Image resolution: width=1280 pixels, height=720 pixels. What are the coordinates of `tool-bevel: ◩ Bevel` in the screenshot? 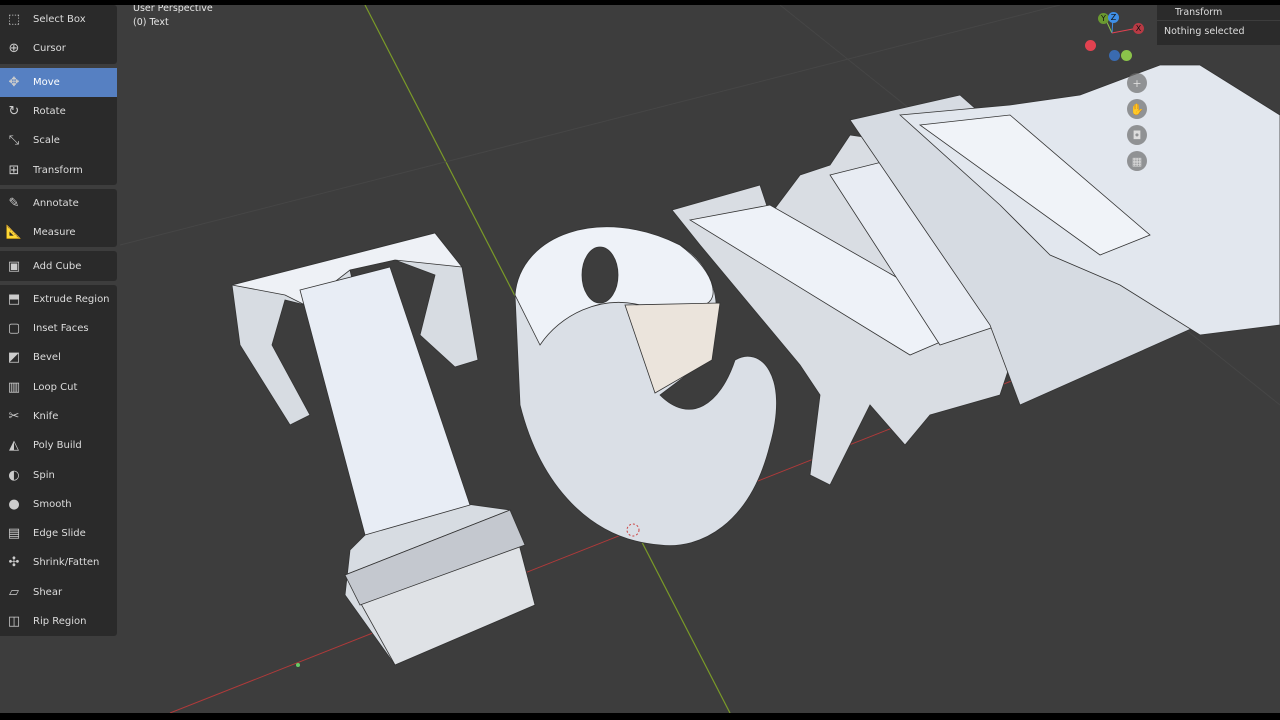 It's located at (58, 357).